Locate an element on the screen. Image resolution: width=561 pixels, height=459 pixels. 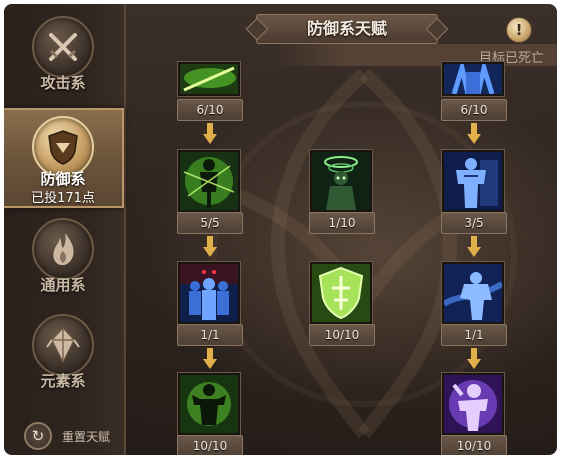
talent-level-right-2: 3/5 is located at coordinates (474, 223).